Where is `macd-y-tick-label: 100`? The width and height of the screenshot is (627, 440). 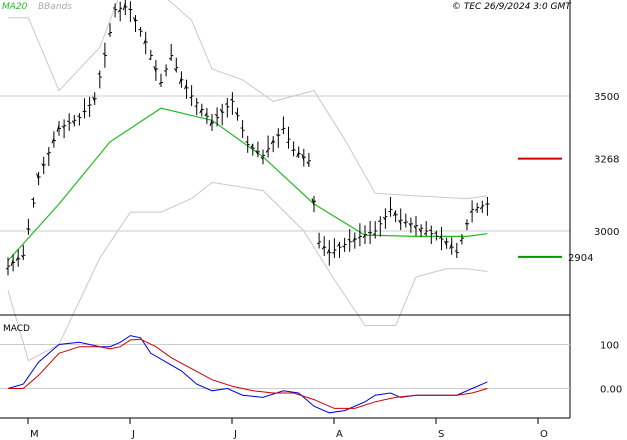 macd-y-tick-label: 100 is located at coordinates (609, 345).